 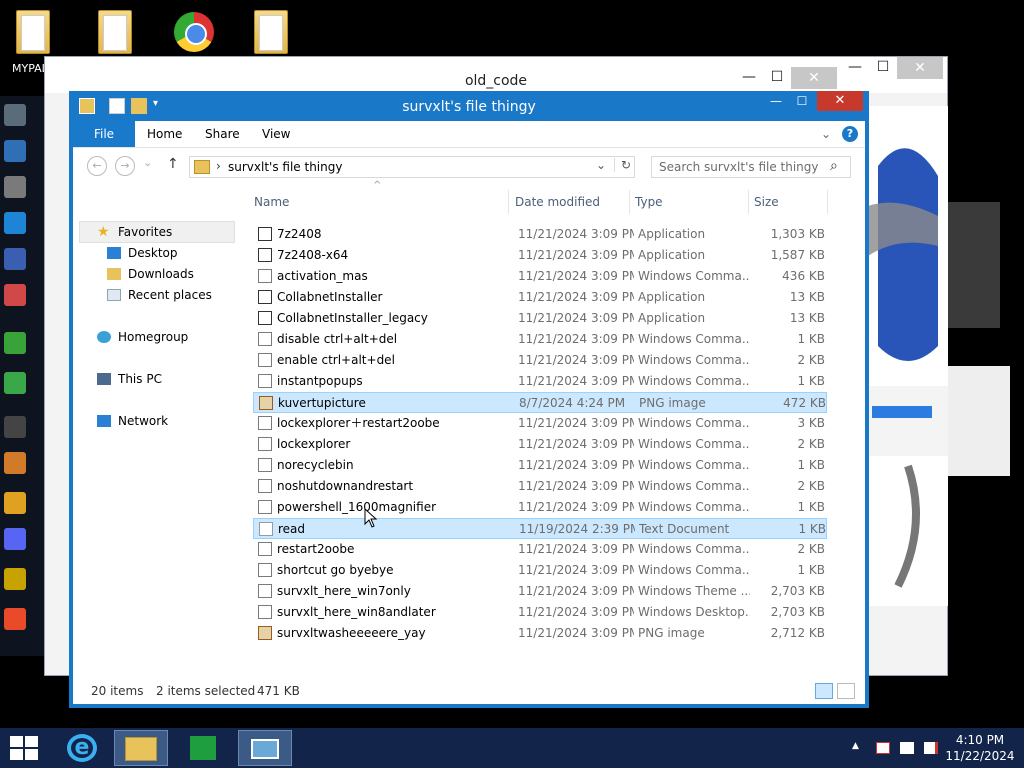 What do you see at coordinates (164, 134) in the screenshot?
I see `tab-home: Home` at bounding box center [164, 134].